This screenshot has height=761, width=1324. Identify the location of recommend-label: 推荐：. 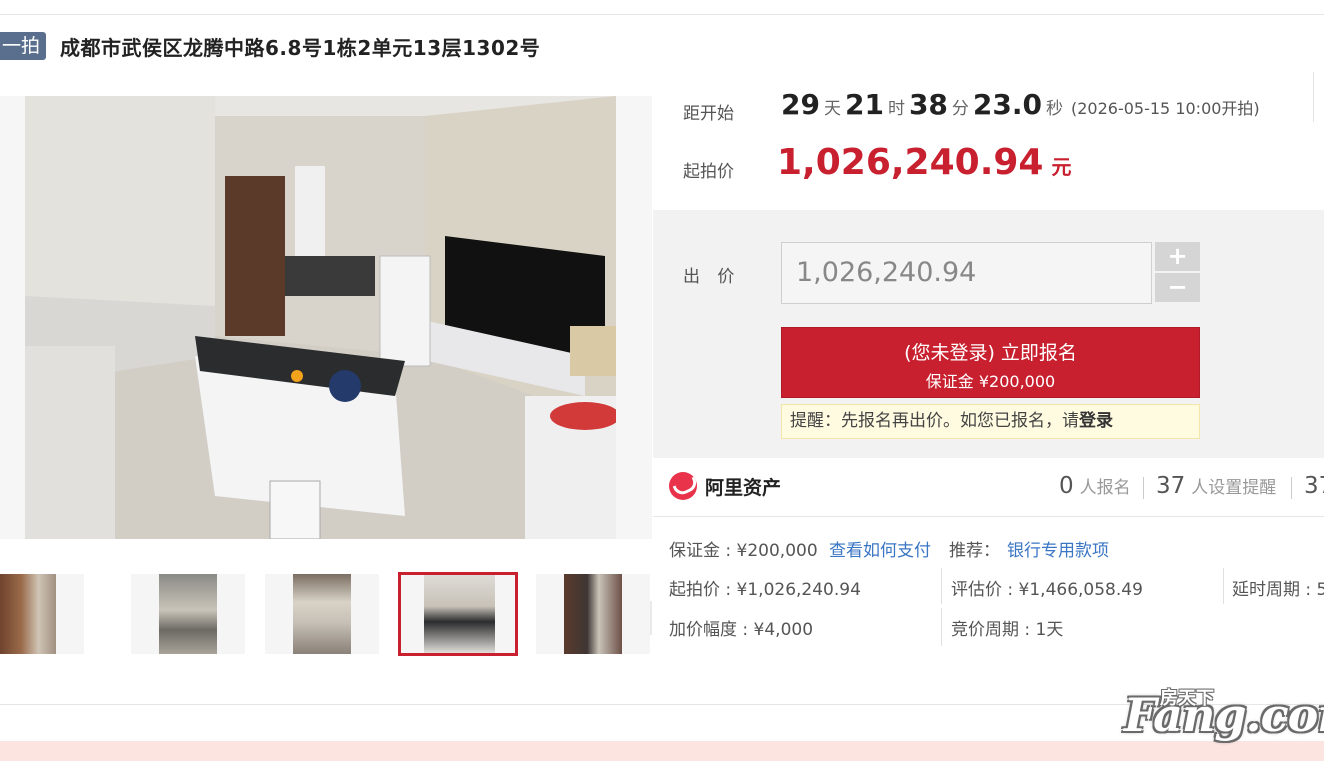
(974, 551).